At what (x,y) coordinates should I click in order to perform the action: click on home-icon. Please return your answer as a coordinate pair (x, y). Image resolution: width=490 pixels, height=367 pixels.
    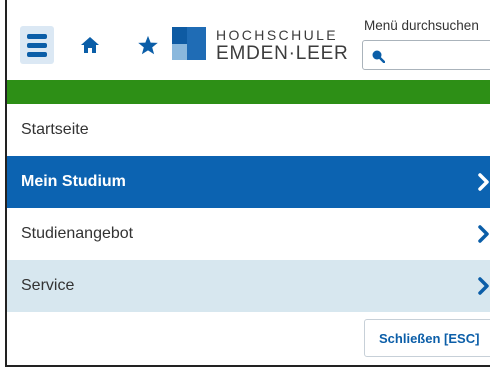
    Looking at the image, I should click on (90, 45).